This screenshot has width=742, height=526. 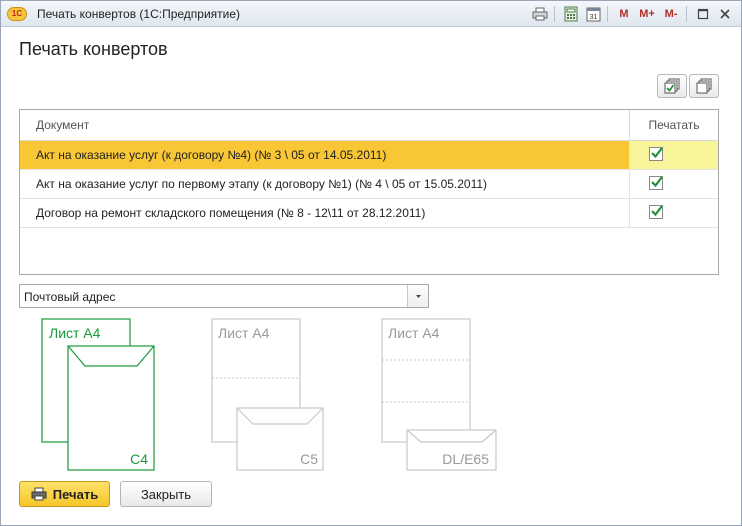 I want to click on print-button: Печать, so click(x=64, y=494).